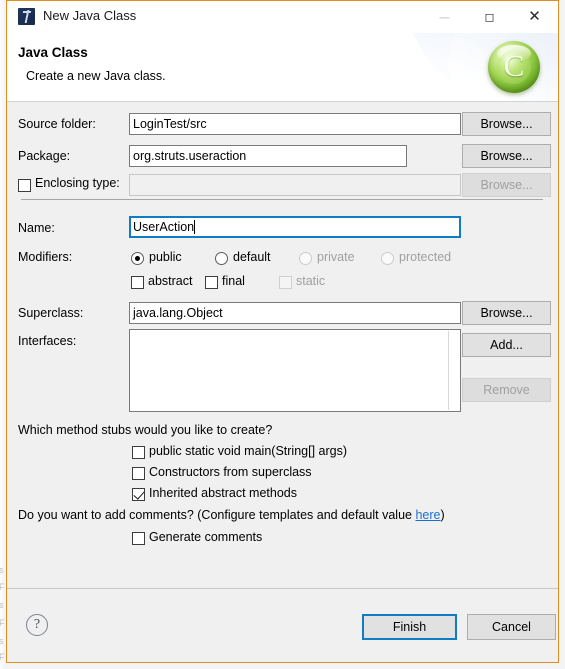 The width and height of the screenshot is (565, 669). I want to click on stub-label-main-method: public static void main(String[] args), so click(248, 451).